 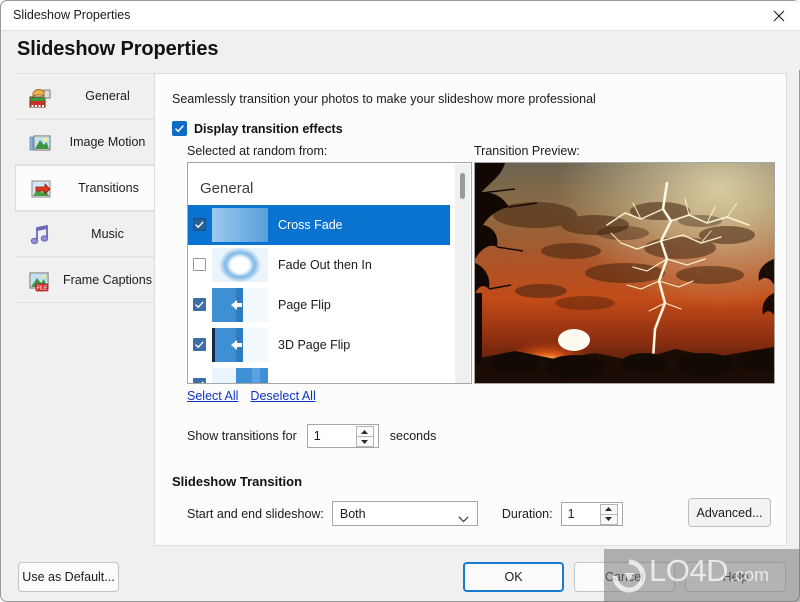 I want to click on page-title: Slideshow Properties, so click(x=118, y=49).